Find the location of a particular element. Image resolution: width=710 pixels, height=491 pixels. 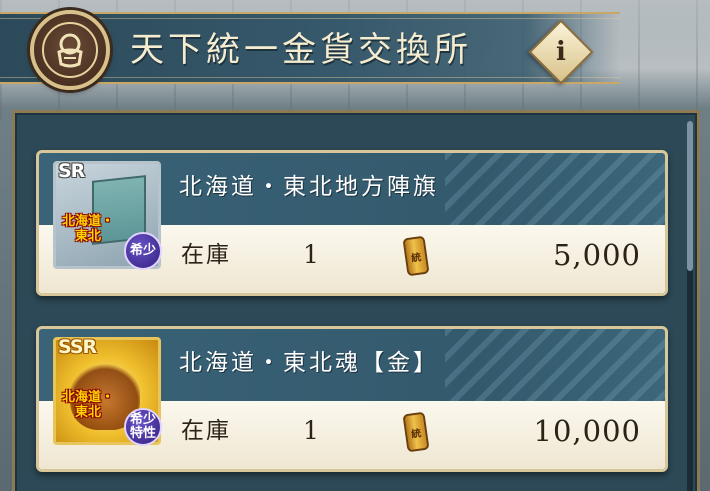

item-thumbnail: SSR 北海道・東北 希少特性 is located at coordinates (107, 391).